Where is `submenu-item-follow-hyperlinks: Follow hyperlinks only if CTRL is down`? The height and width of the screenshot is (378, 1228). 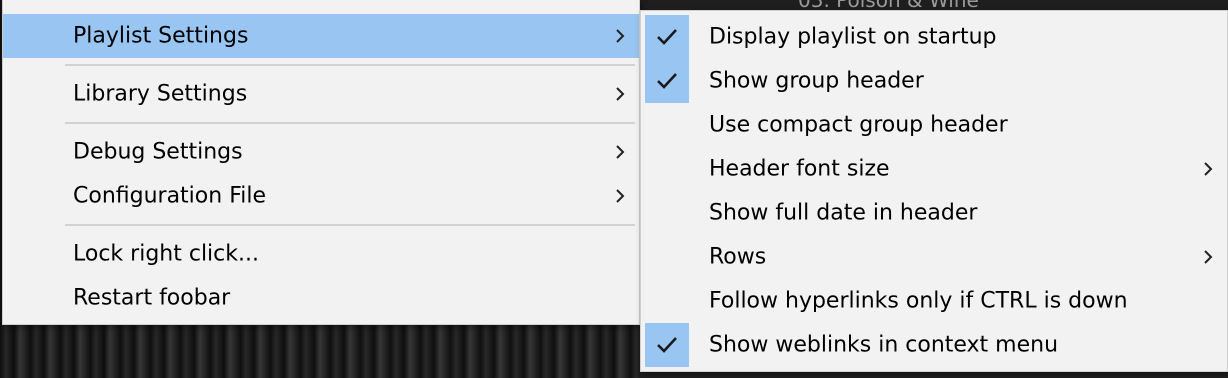 submenu-item-follow-hyperlinks: Follow hyperlinks only if CTRL is down is located at coordinates (934, 301).